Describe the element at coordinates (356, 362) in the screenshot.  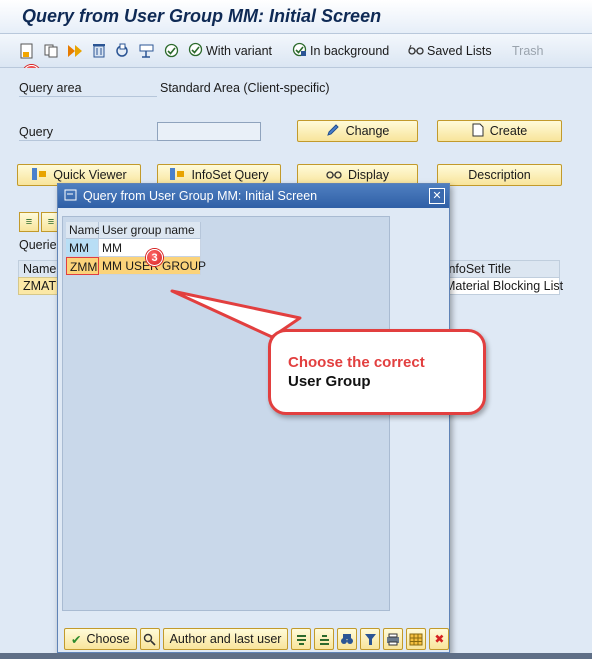
I see `callout-line-1: Choose the correct` at that location.